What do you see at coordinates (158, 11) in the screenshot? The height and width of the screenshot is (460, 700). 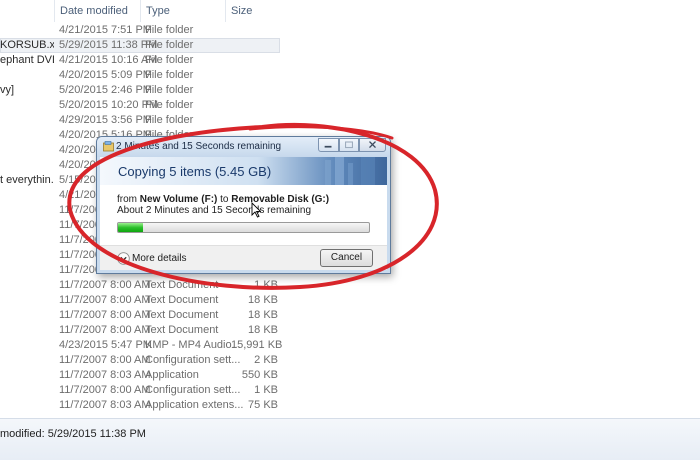 I see `column-header-type: Type` at bounding box center [158, 11].